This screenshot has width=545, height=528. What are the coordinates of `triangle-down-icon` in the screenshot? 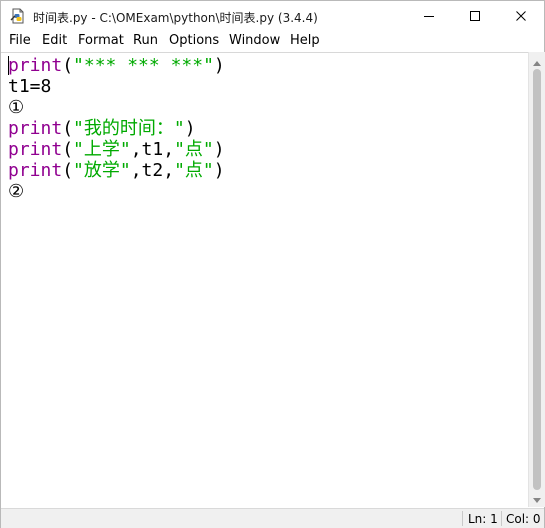 It's located at (537, 498).